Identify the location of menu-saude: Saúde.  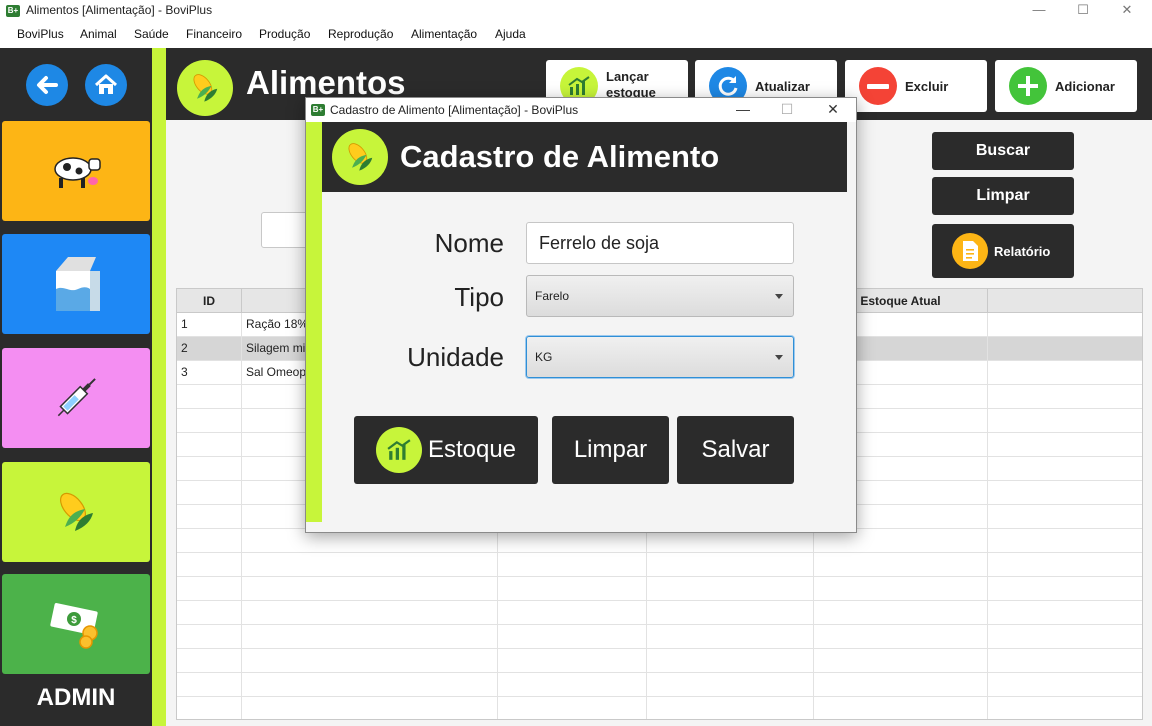
(151, 34).